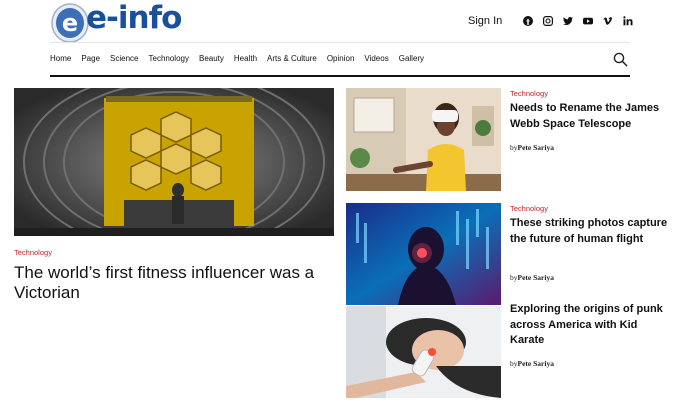 Image resolution: width=680 pixels, height=403 pixels. What do you see at coordinates (124, 58) in the screenshot?
I see `nav-item-science: Science` at bounding box center [124, 58].